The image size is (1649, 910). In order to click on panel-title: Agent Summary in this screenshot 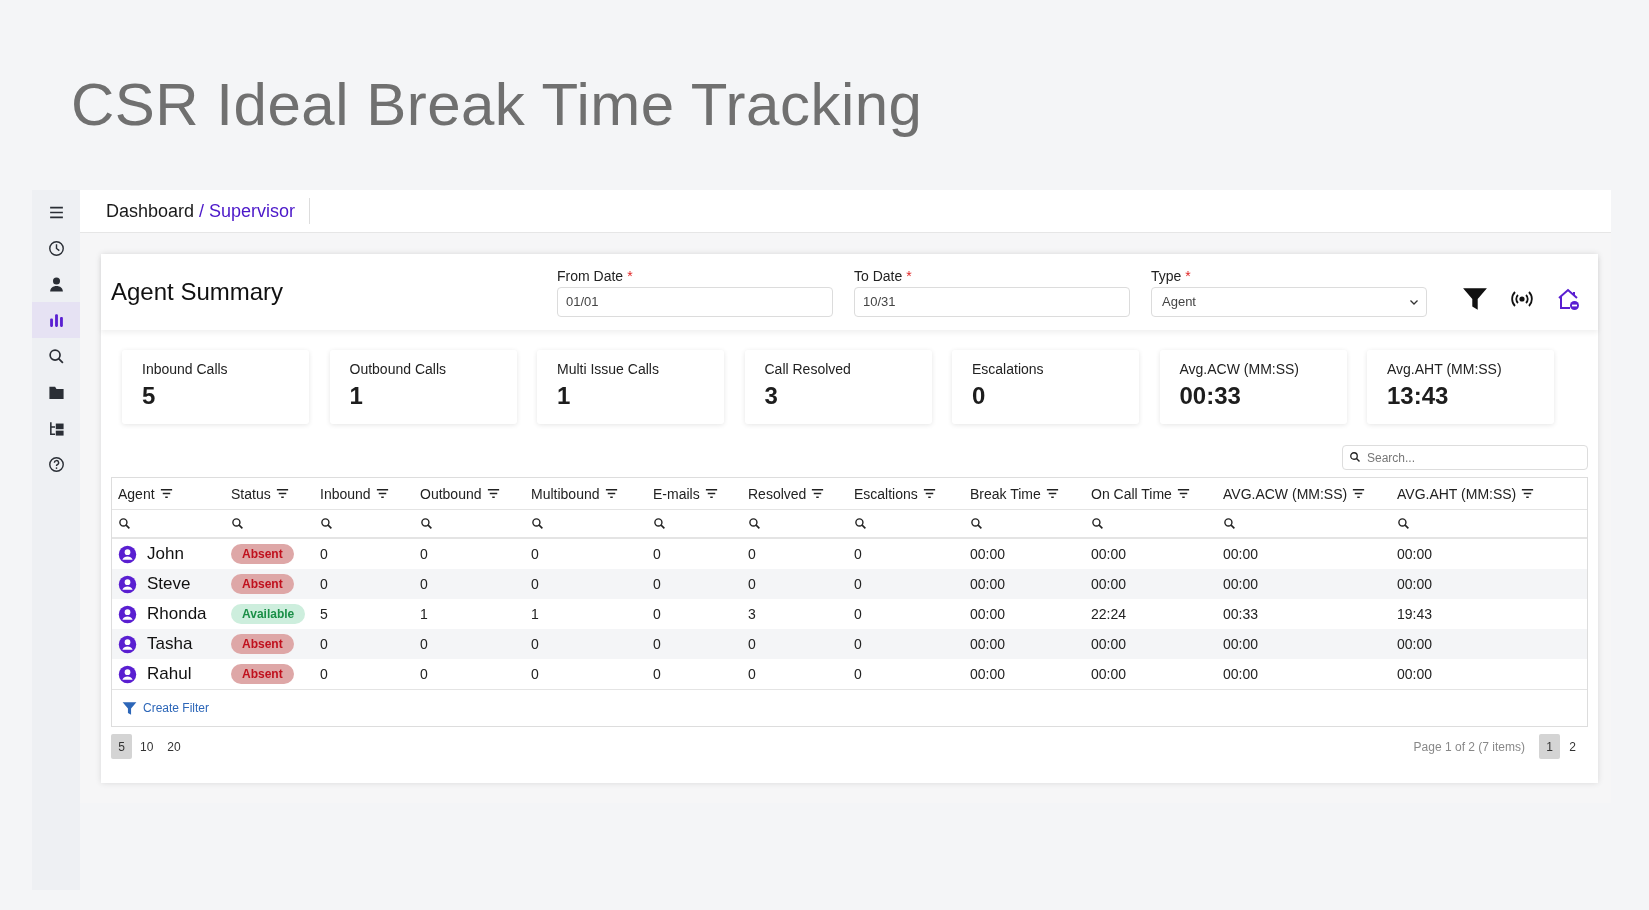, I will do `click(198, 292)`.